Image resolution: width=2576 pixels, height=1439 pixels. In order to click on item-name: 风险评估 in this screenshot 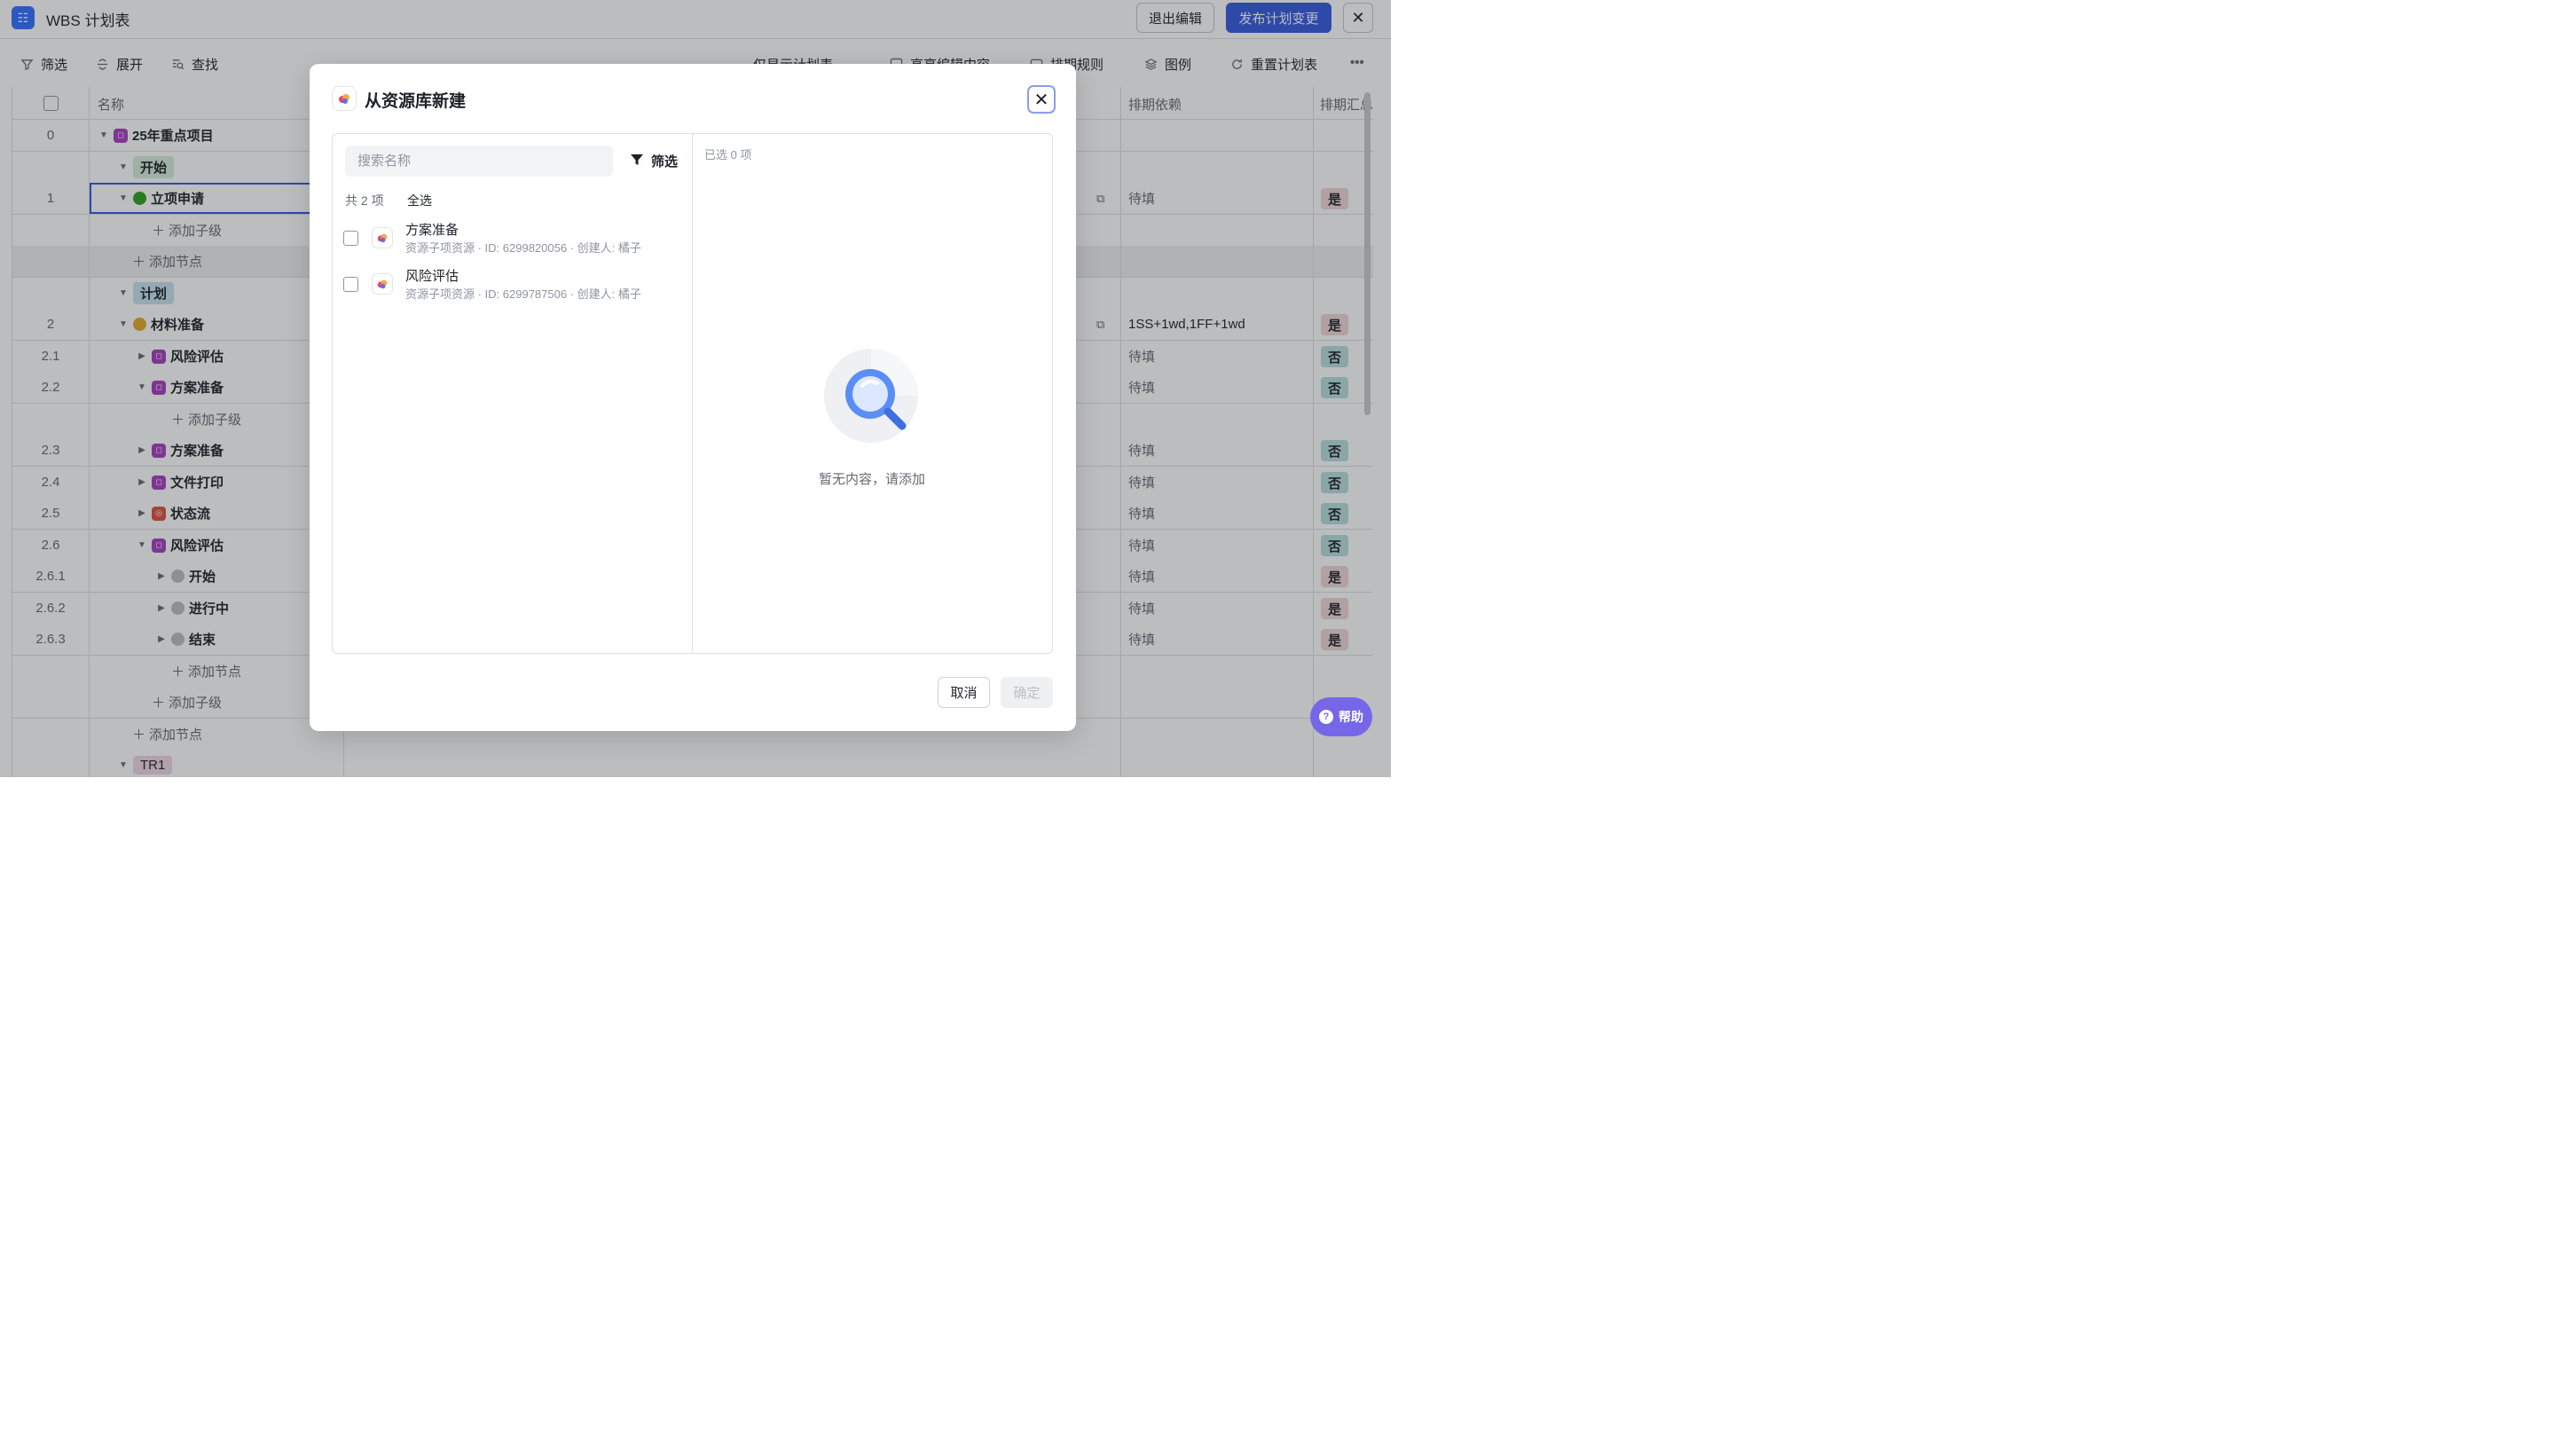, I will do `click(432, 276)`.